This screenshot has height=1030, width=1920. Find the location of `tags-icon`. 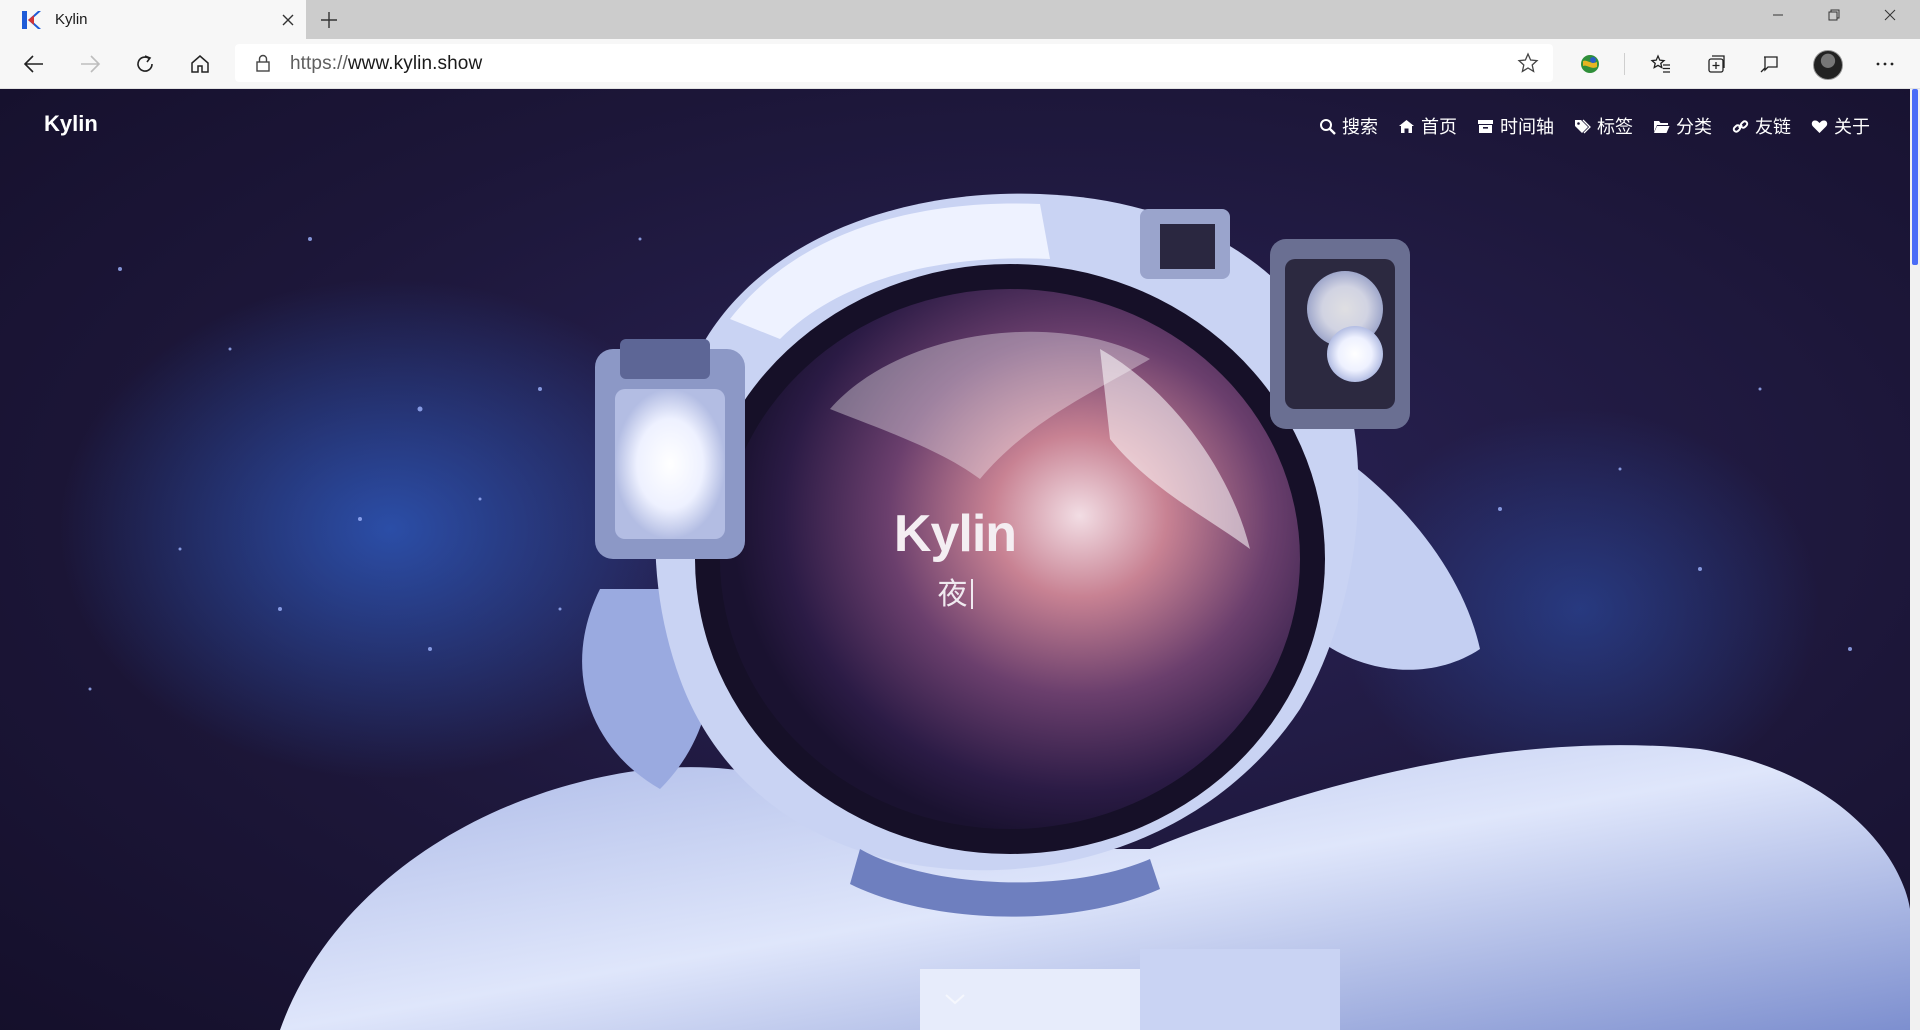

tags-icon is located at coordinates (1583, 126).